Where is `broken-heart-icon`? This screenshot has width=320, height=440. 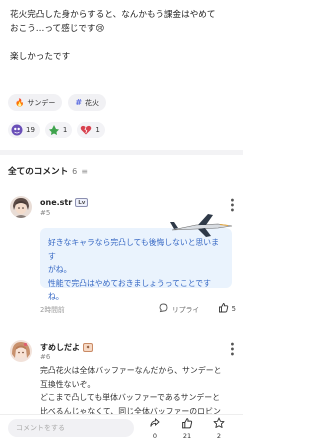
broken-heart-icon is located at coordinates (86, 130).